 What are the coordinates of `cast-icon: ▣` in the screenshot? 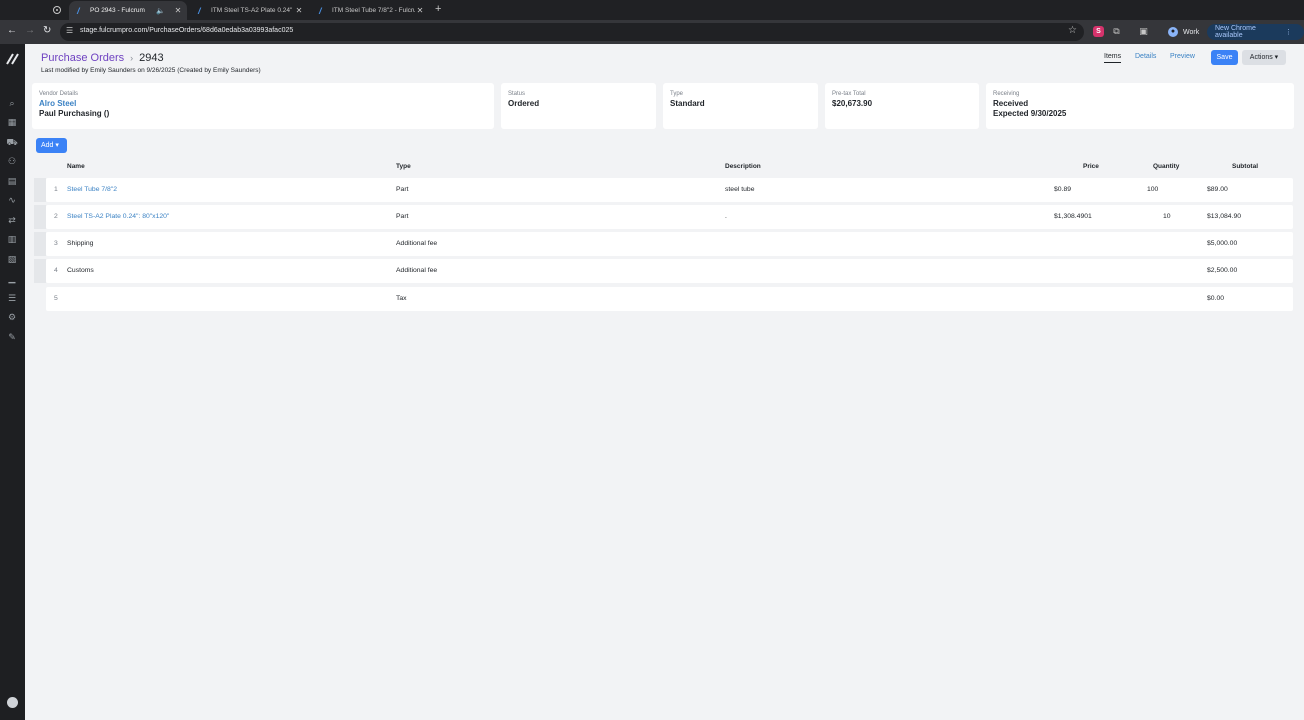 It's located at (1143, 31).